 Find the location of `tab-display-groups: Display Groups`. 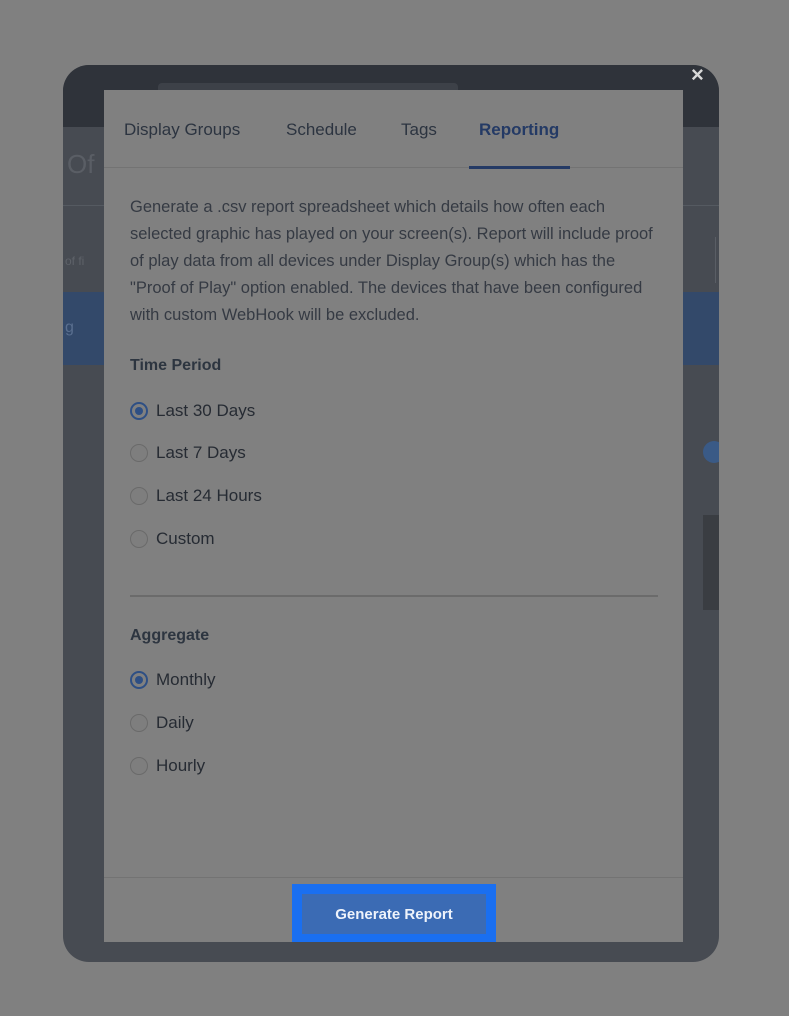

tab-display-groups: Display Groups is located at coordinates (182, 130).